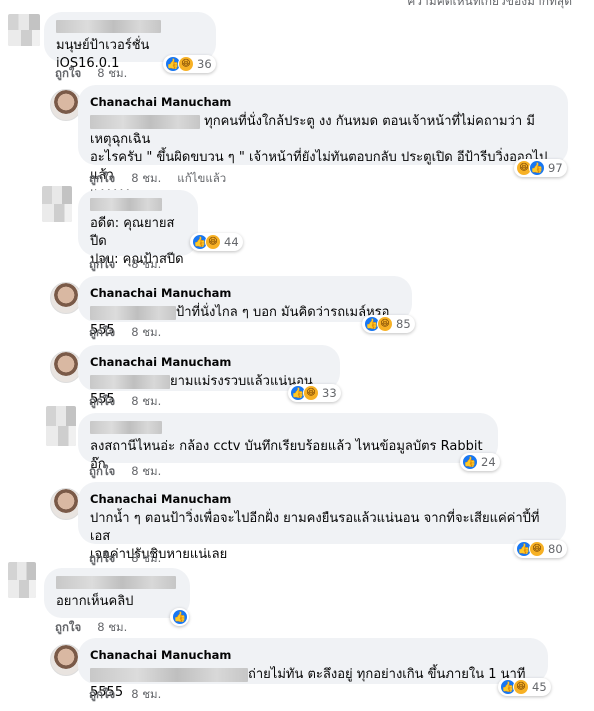 Image resolution: width=594 pixels, height=711 pixels. I want to click on reaction-summary: 👍 😆 85, so click(388, 324).